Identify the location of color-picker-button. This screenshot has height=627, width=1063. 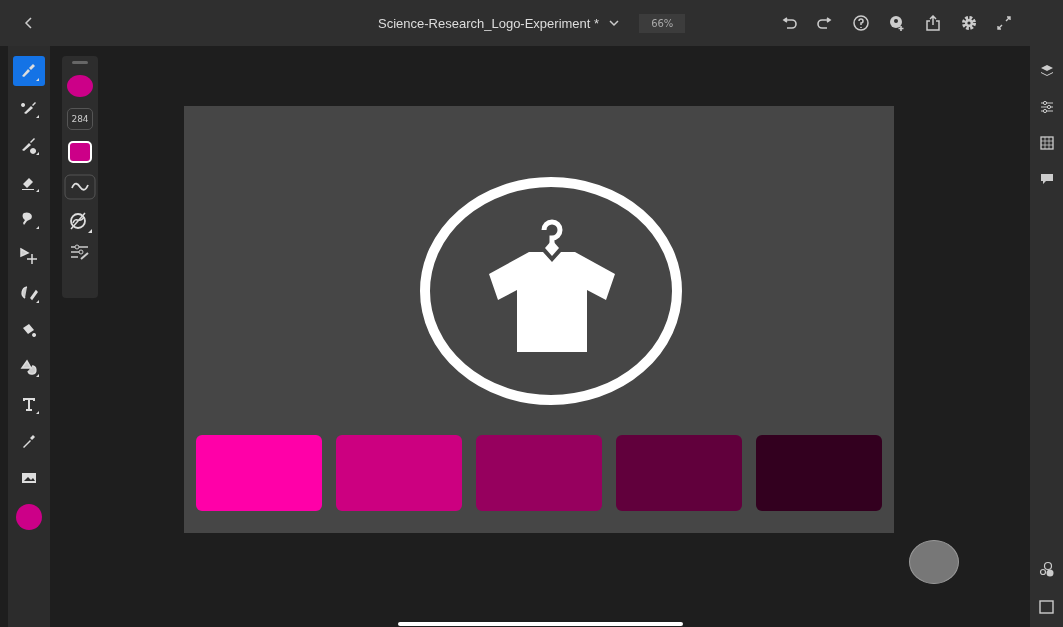
(29, 517).